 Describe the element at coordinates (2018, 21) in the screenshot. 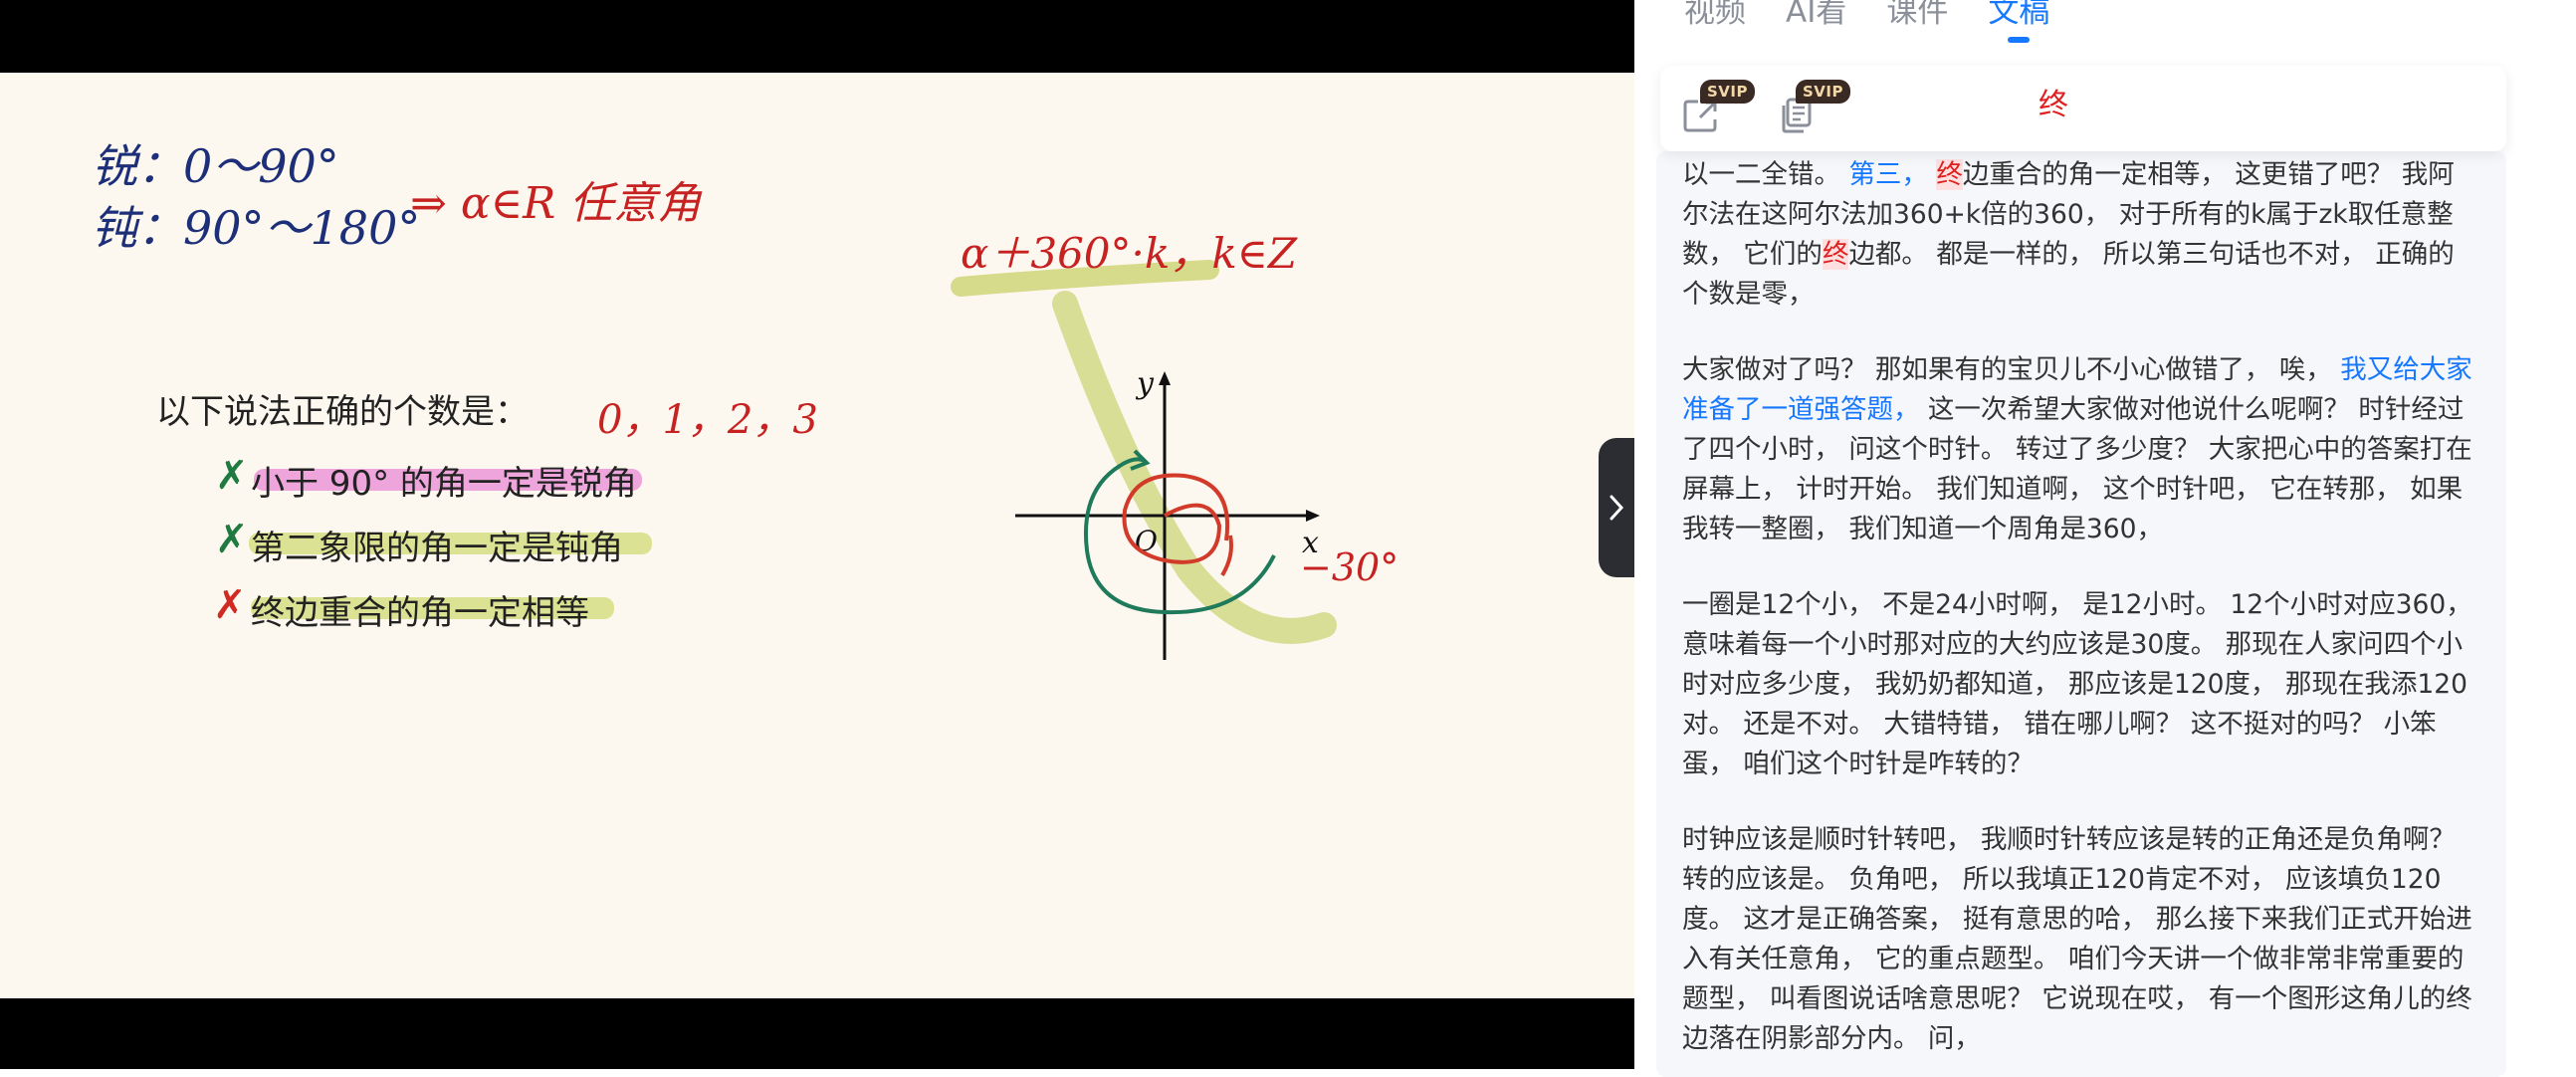

I see `tab-transcript: 文稿` at that location.